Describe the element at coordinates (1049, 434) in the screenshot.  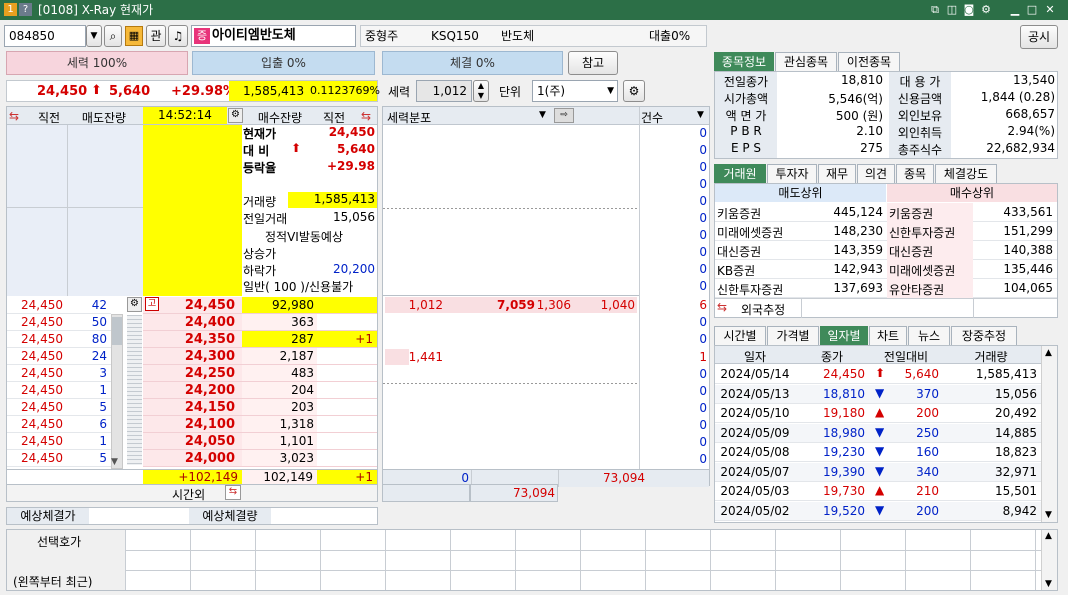
I see `hist-scrollbar: ▲ ▼` at that location.